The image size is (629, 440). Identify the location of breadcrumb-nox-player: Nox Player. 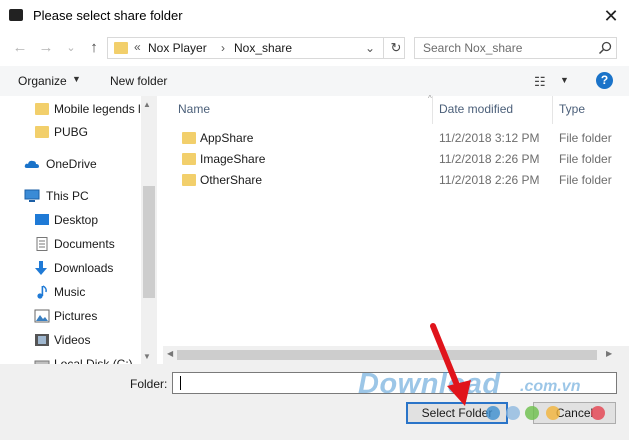
(177, 48).